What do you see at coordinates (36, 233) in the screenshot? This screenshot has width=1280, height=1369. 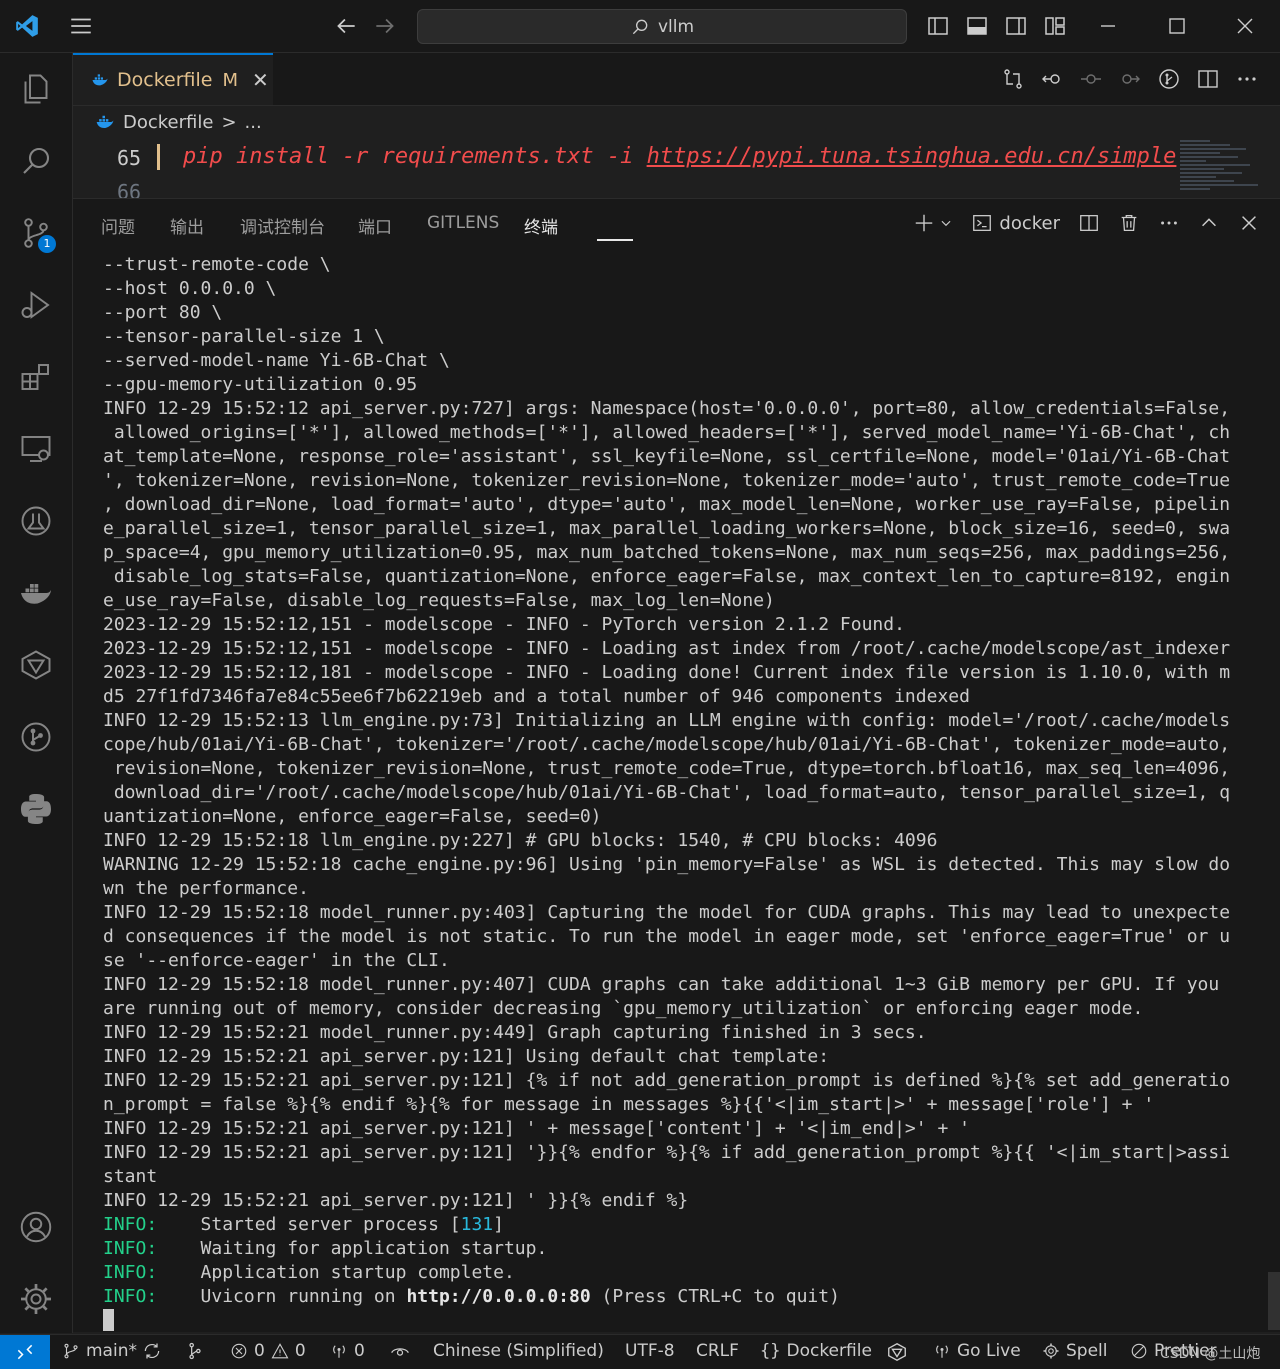 I see `source-control-icon: 1` at bounding box center [36, 233].